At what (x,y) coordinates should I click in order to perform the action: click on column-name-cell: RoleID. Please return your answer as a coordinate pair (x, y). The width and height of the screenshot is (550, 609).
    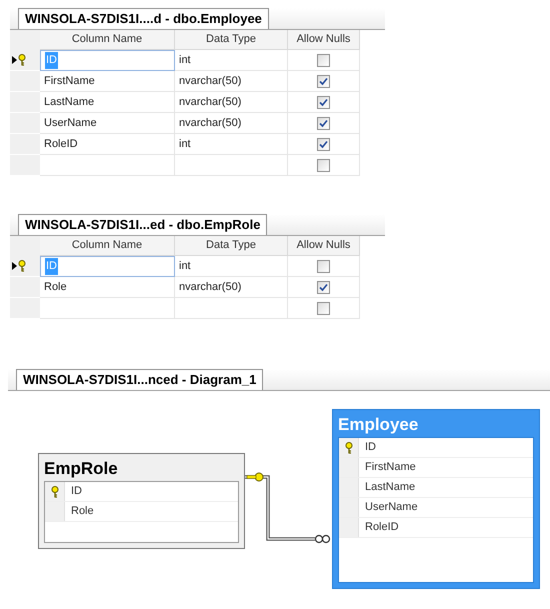
    Looking at the image, I should click on (61, 144).